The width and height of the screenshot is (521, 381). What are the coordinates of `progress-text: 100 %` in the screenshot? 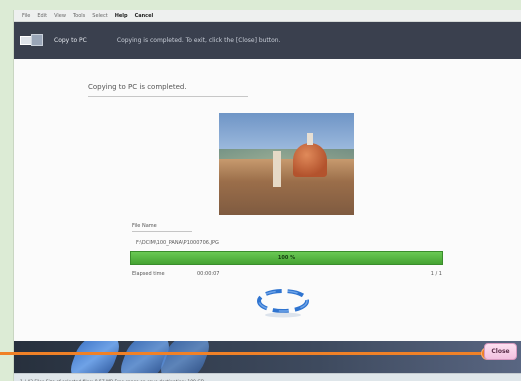 It's located at (286, 258).